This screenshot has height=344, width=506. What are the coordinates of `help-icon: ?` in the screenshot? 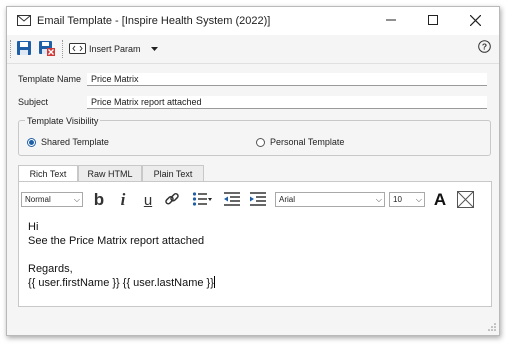 It's located at (484, 47).